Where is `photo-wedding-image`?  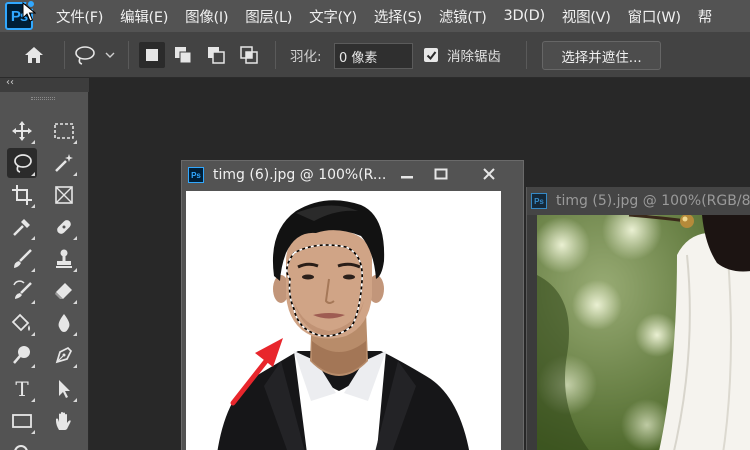
photo-wedding-image is located at coordinates (643, 332).